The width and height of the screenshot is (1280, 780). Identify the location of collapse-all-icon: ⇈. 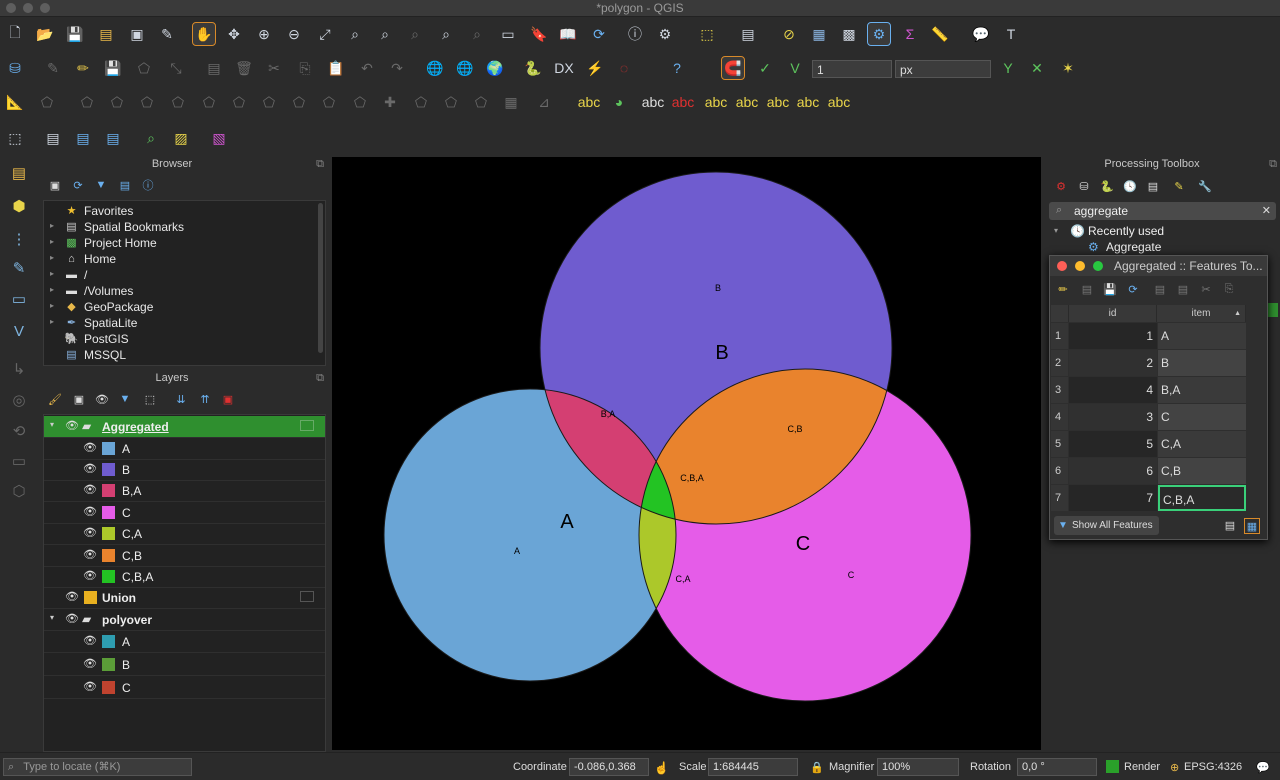
(205, 399).